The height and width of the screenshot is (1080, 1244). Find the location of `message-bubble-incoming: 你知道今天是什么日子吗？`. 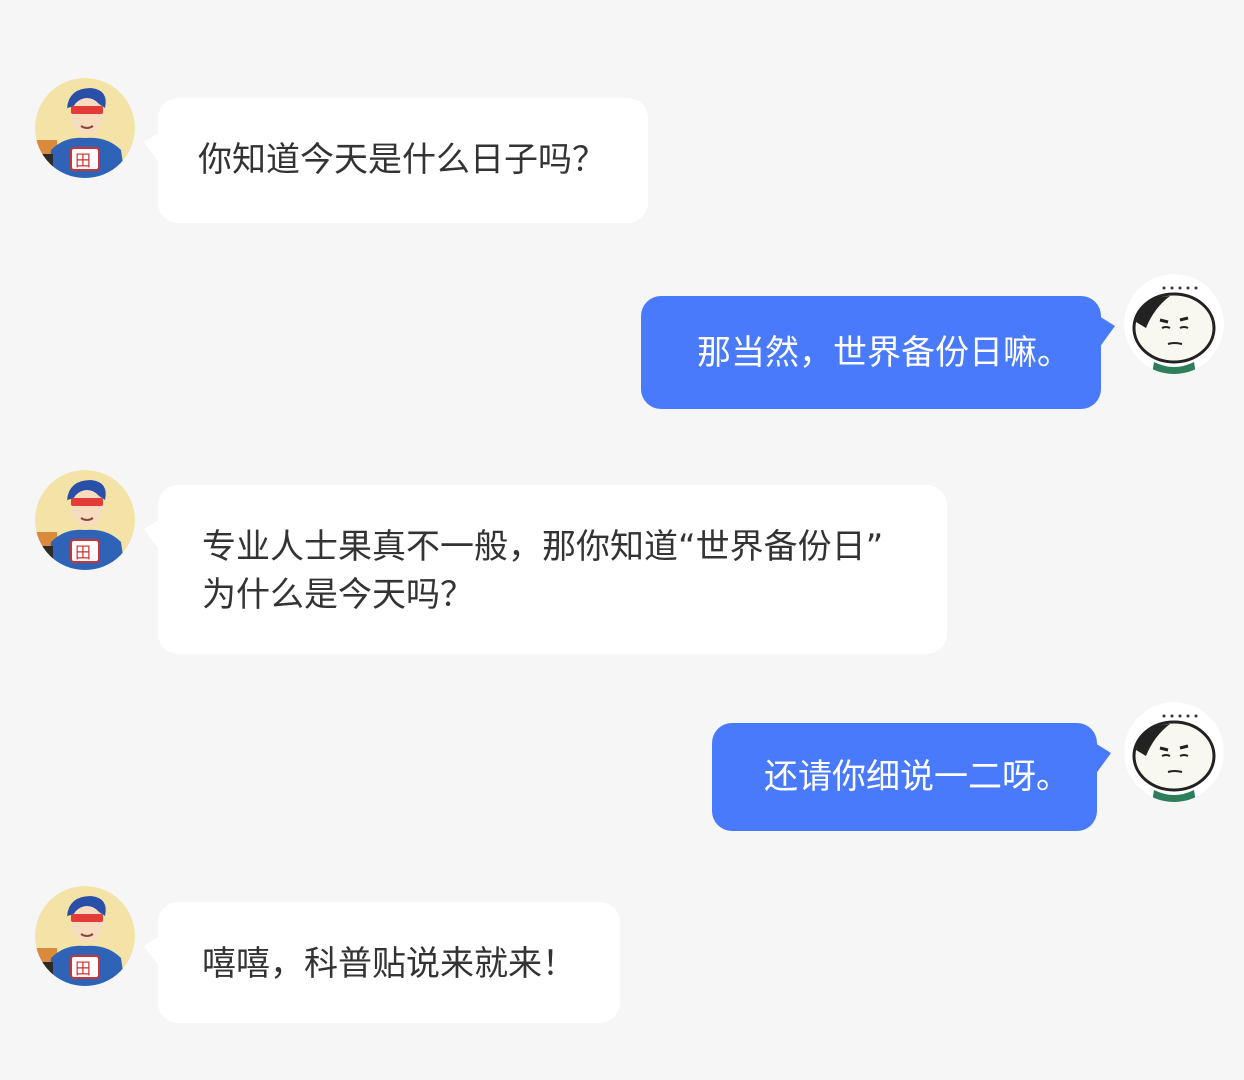

message-bubble-incoming: 你知道今天是什么日子吗？ is located at coordinates (396, 160).